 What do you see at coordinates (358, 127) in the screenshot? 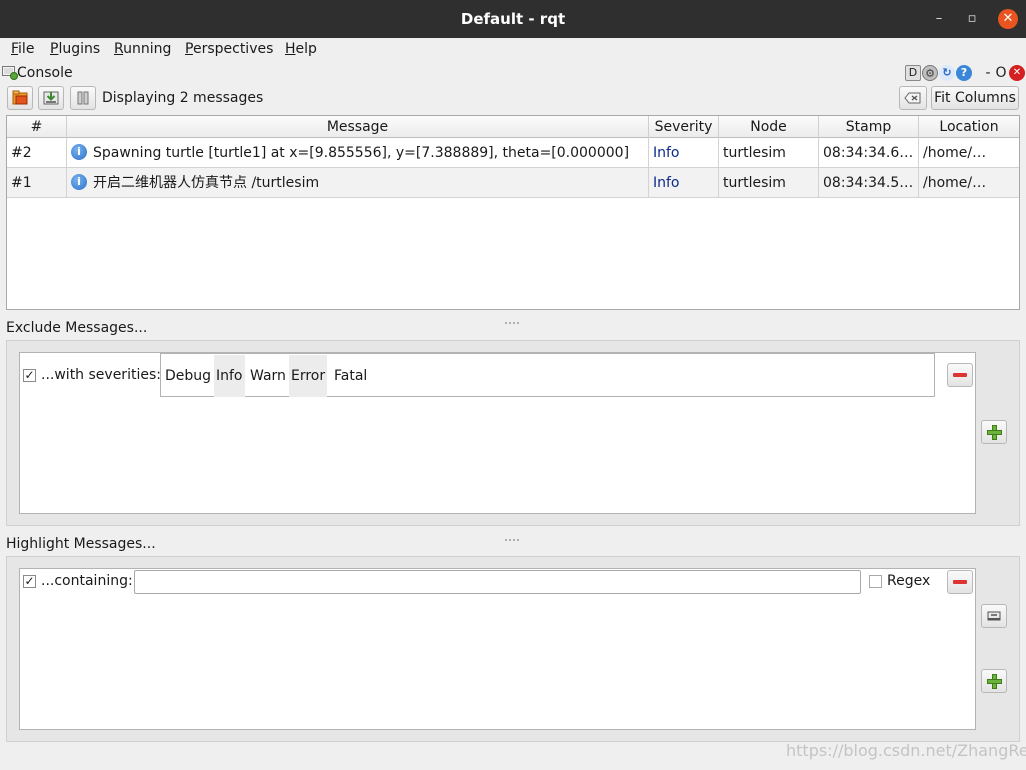
I see `column-header-message: Message` at bounding box center [358, 127].